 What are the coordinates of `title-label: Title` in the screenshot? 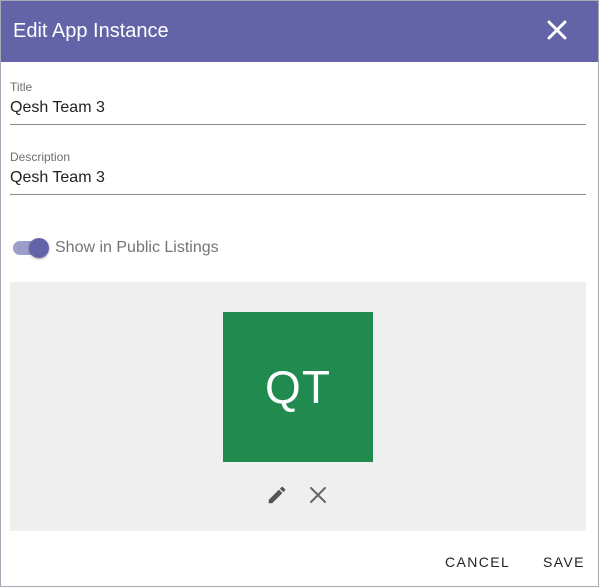 It's located at (21, 87).